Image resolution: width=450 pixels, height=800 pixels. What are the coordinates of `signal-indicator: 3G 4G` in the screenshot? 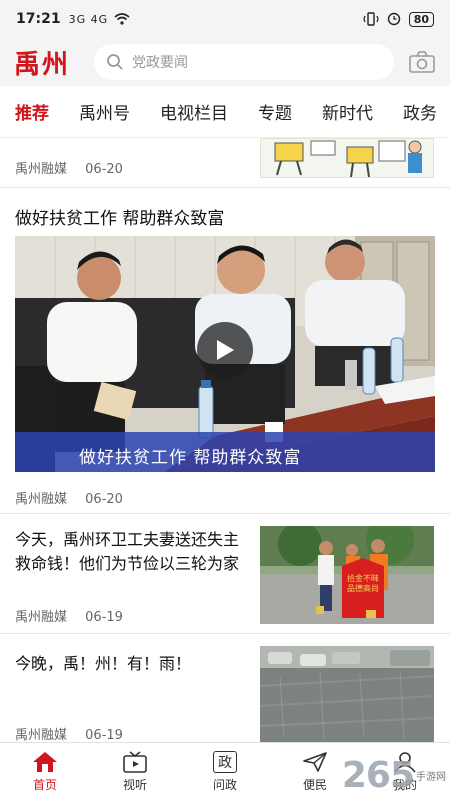 It's located at (88, 19).